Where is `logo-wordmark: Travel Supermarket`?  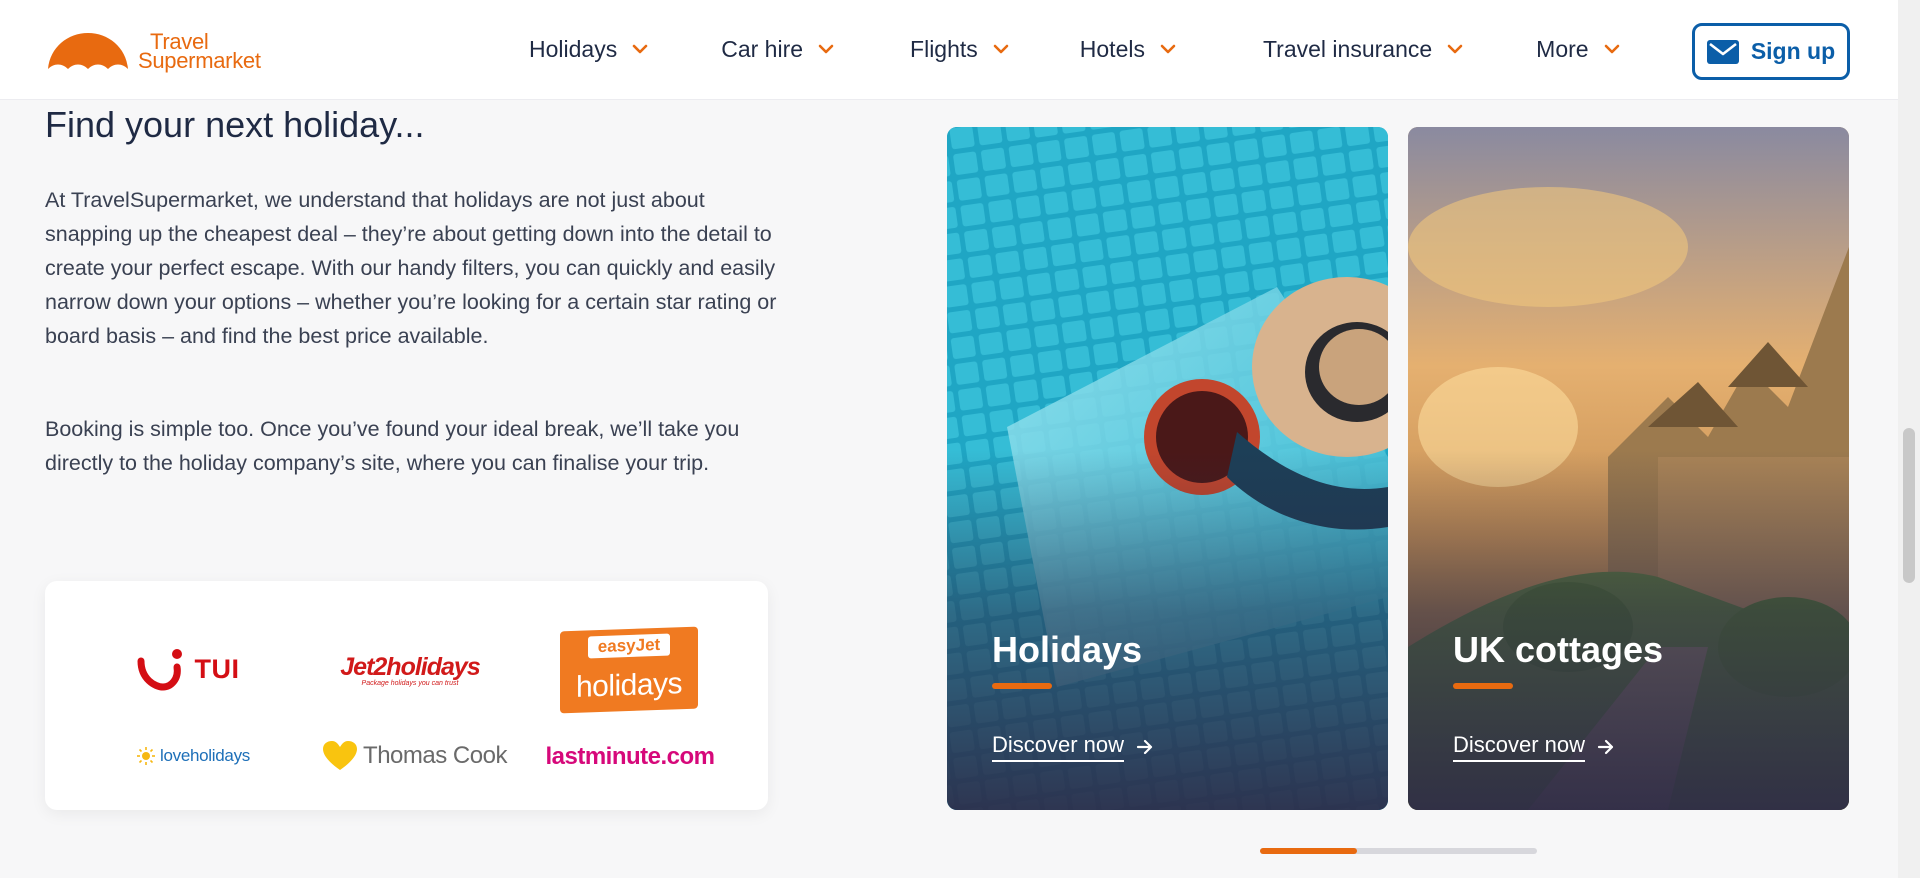 logo-wordmark: Travel Supermarket is located at coordinates (199, 52).